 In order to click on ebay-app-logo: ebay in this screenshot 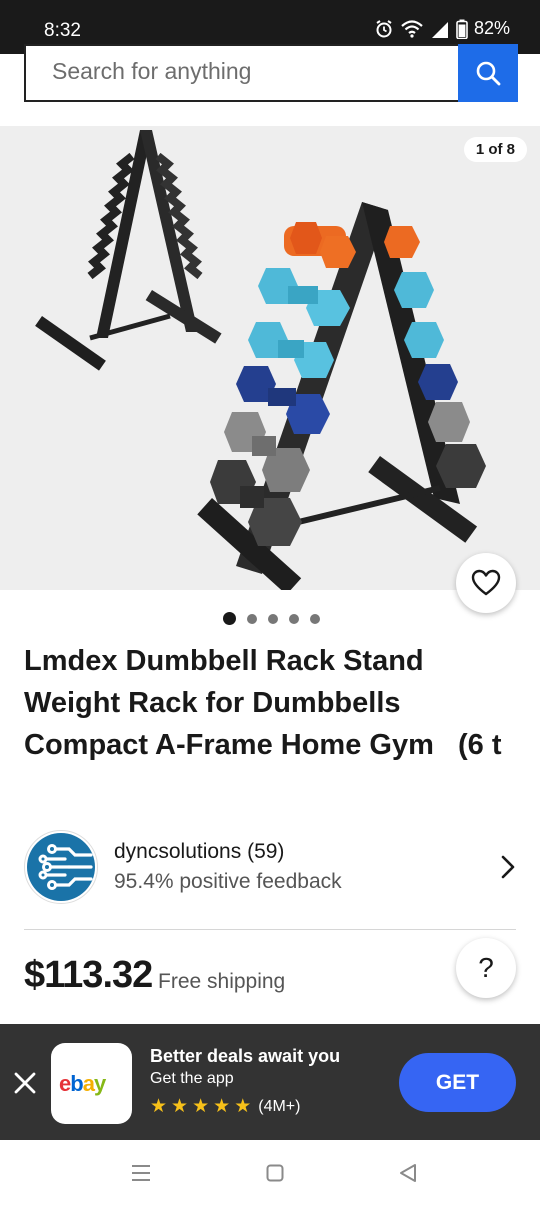, I will do `click(91, 1083)`.